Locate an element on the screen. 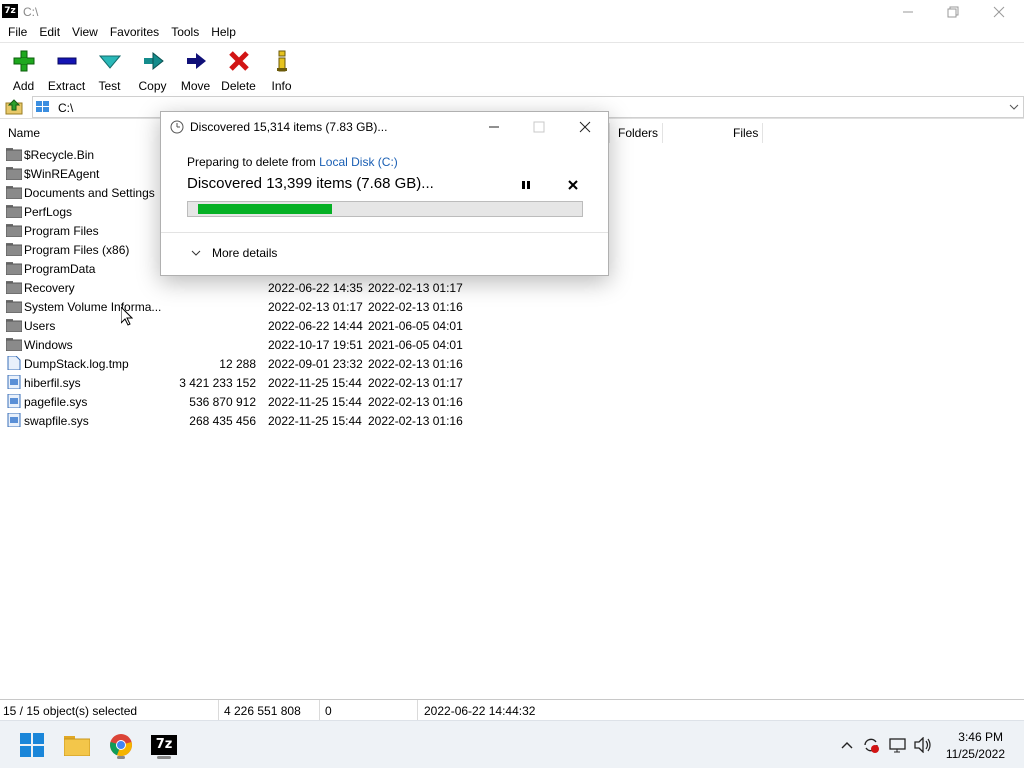 The height and width of the screenshot is (768, 1024). move-button: Move is located at coordinates (195, 69).